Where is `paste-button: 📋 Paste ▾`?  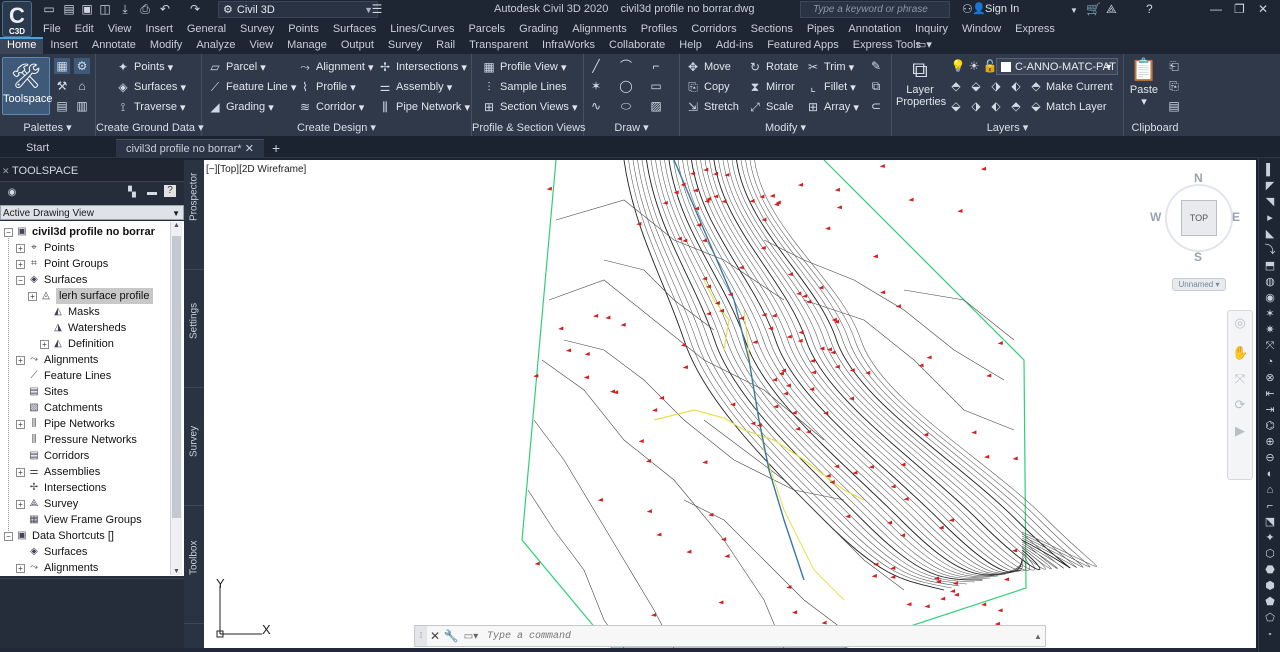
paste-button: 📋 Paste ▾ is located at coordinates (1144, 82).